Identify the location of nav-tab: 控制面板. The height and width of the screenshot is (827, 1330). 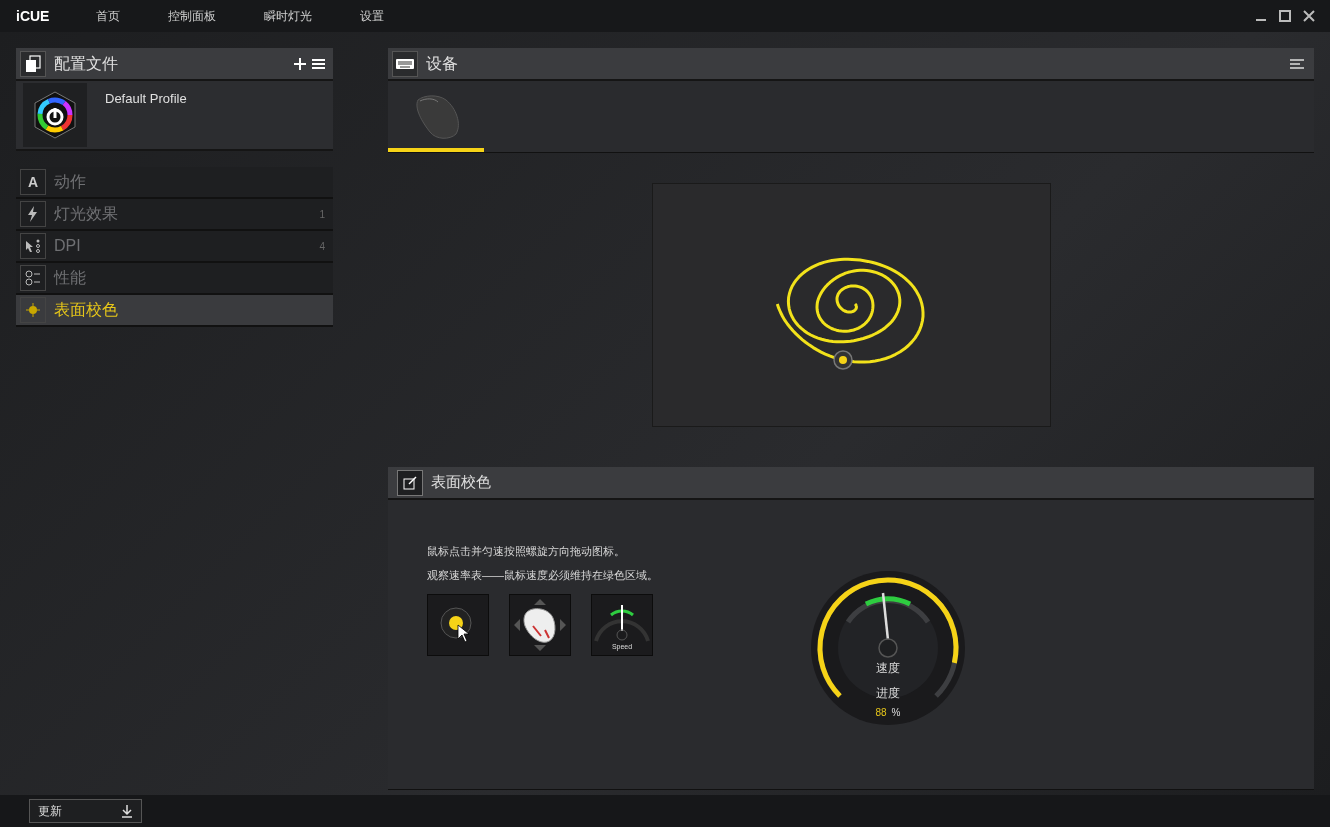
(192, 16).